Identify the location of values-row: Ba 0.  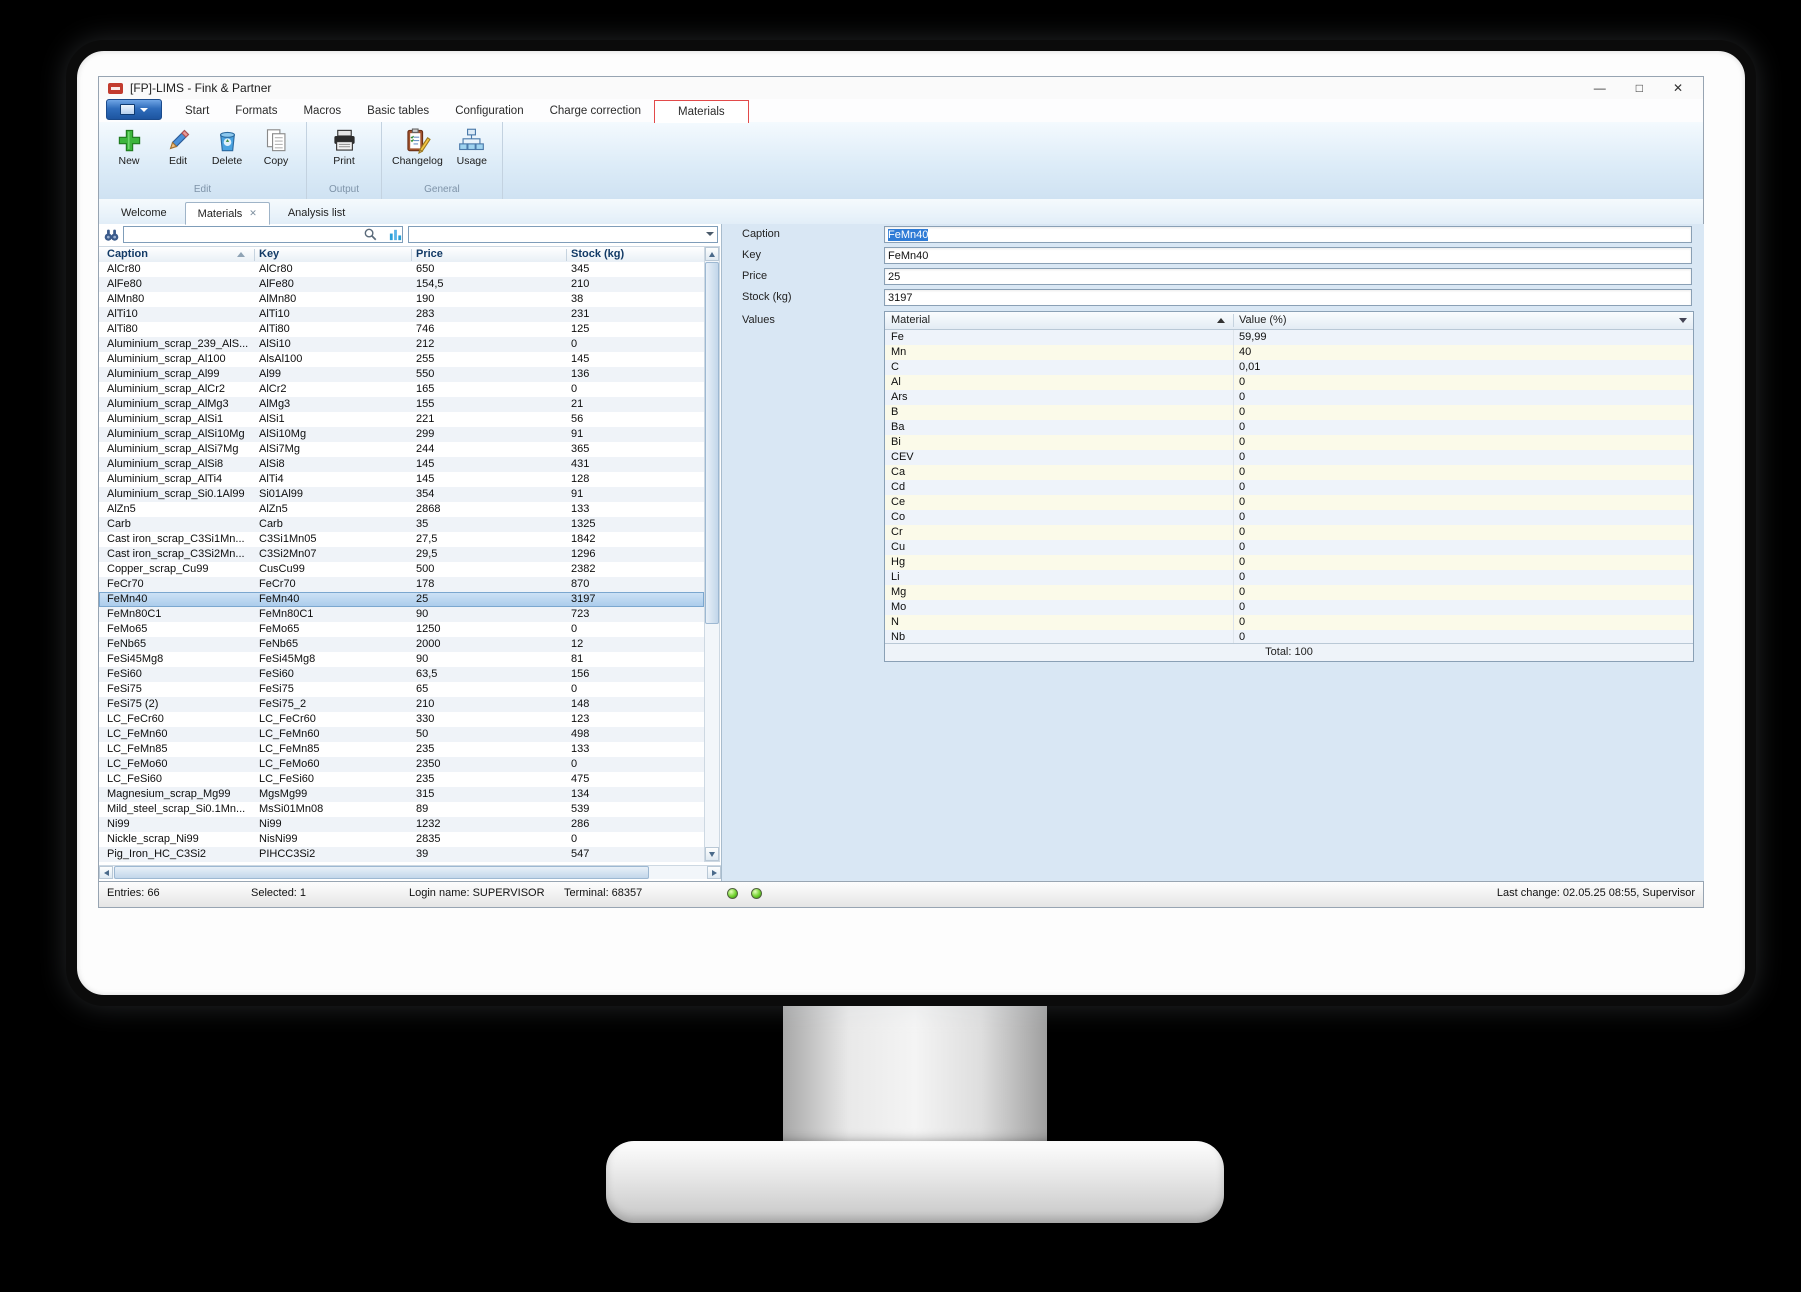
(1289, 427).